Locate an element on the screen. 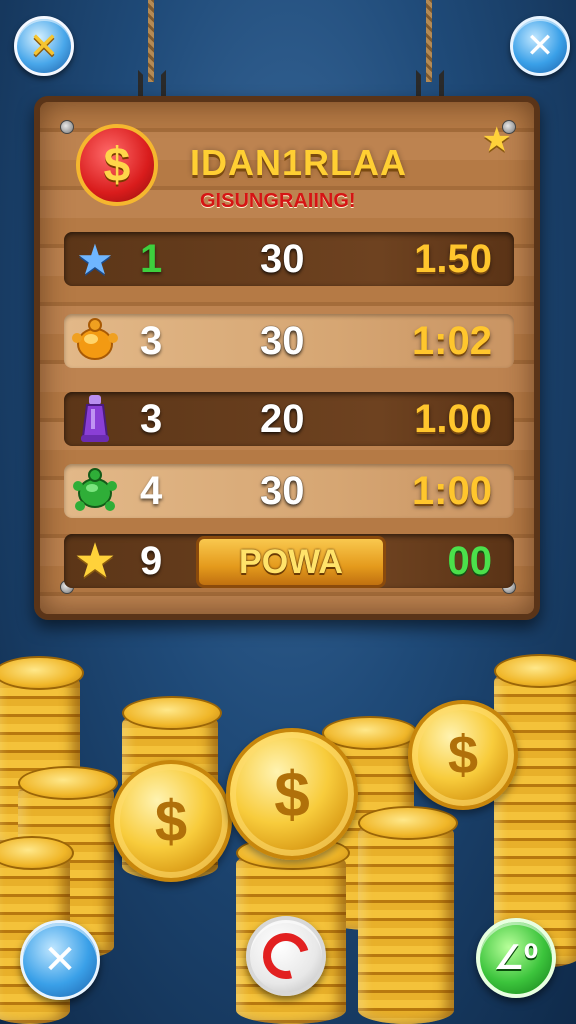  close-button-top: ✕ is located at coordinates (540, 46).